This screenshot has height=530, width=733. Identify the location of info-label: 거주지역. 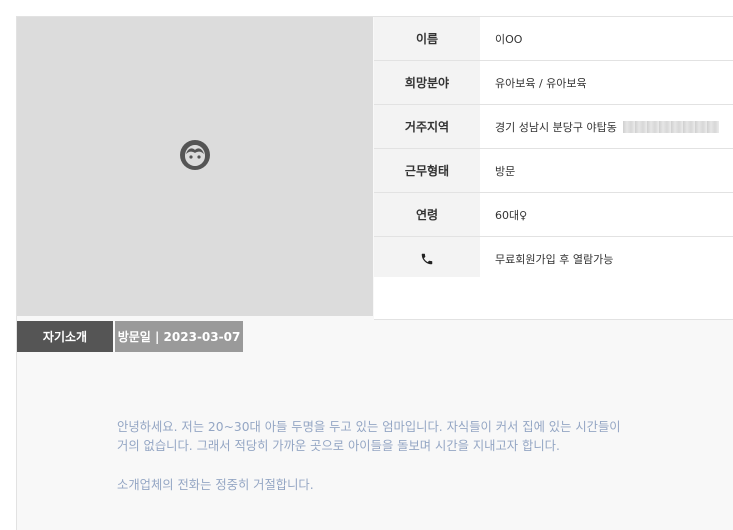
(427, 126).